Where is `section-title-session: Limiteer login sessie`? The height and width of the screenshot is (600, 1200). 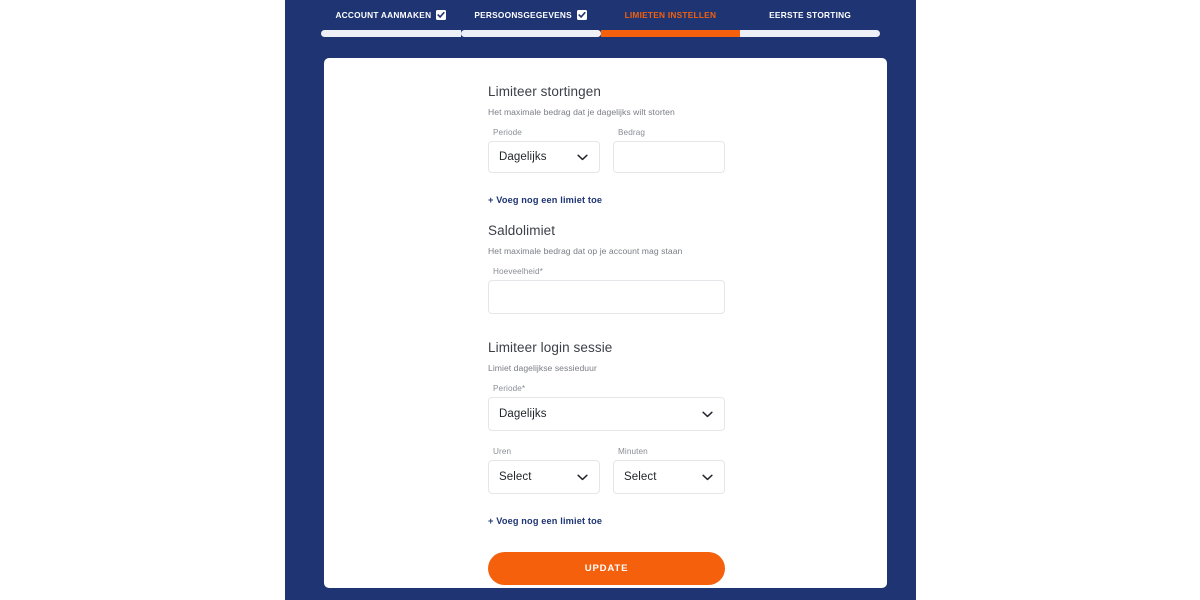
section-title-session: Limiteer login sessie is located at coordinates (550, 347).